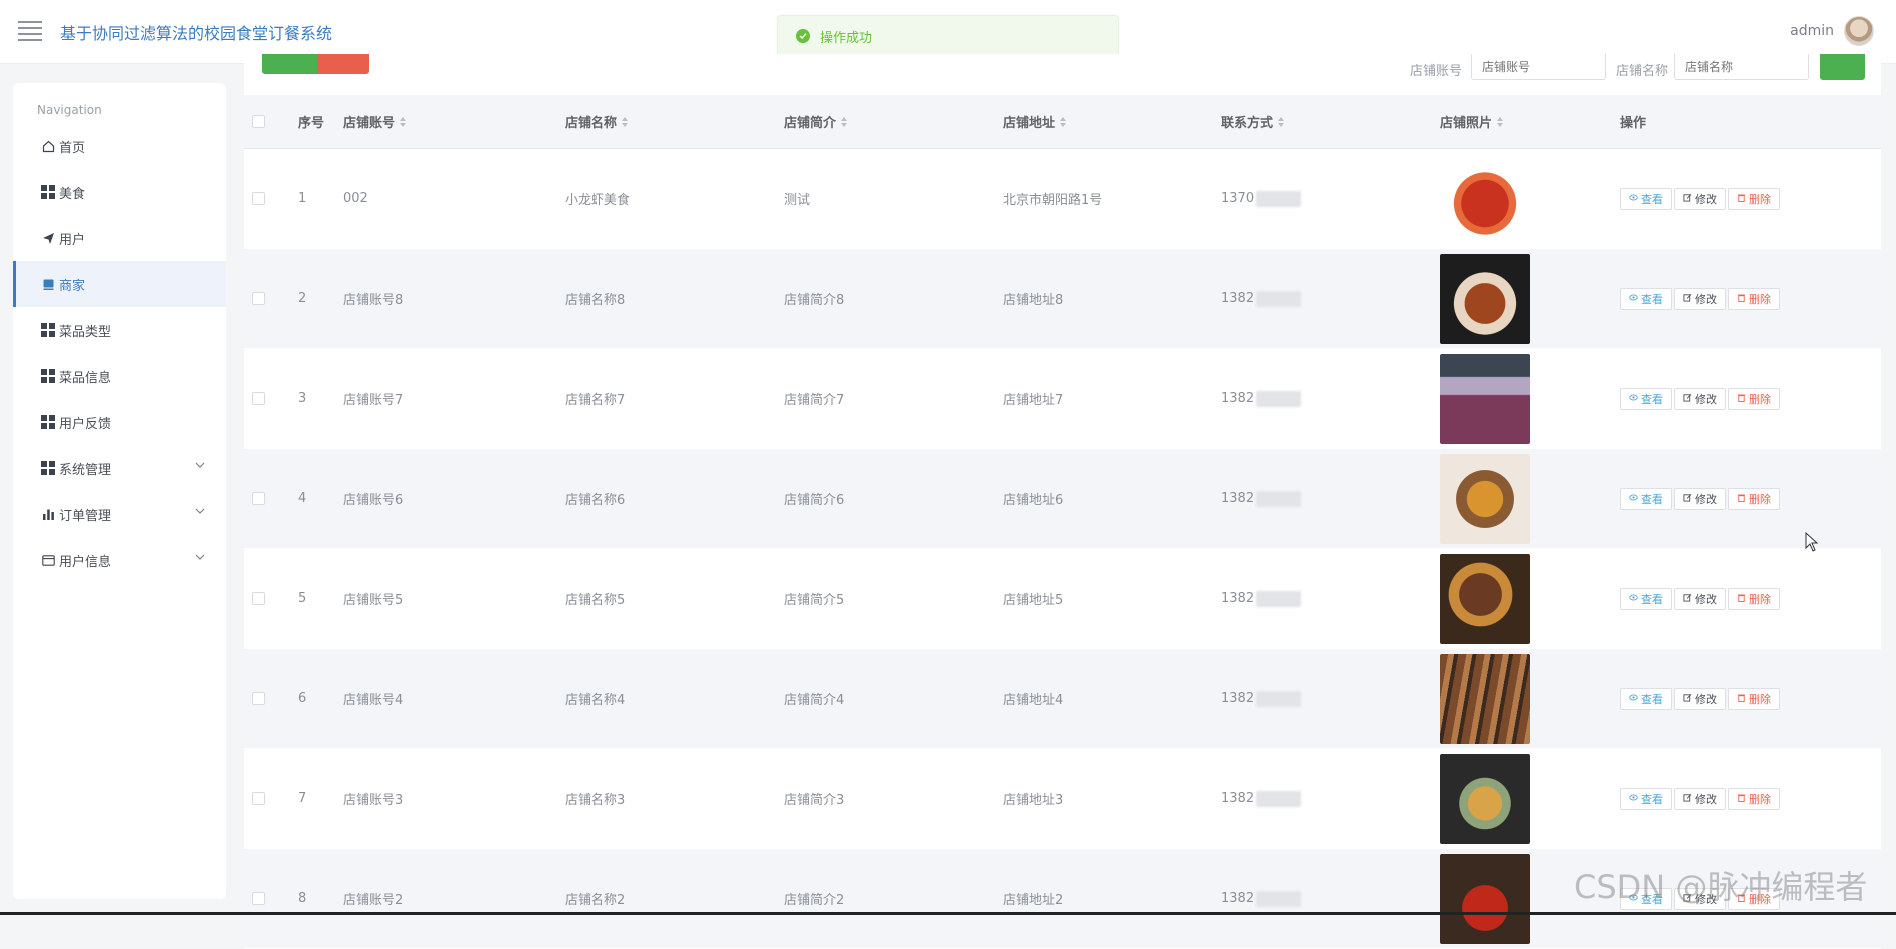  Describe the element at coordinates (119, 560) in the screenshot. I see `sidebar-item-10: 用户信息` at that location.